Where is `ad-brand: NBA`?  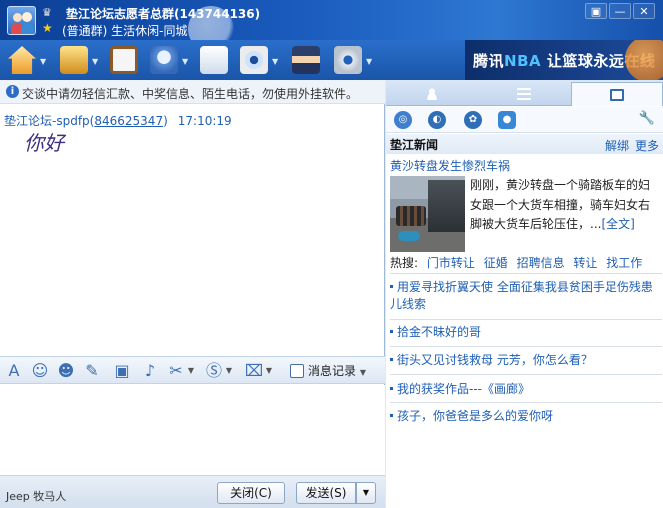 ad-brand: NBA is located at coordinates (523, 61).